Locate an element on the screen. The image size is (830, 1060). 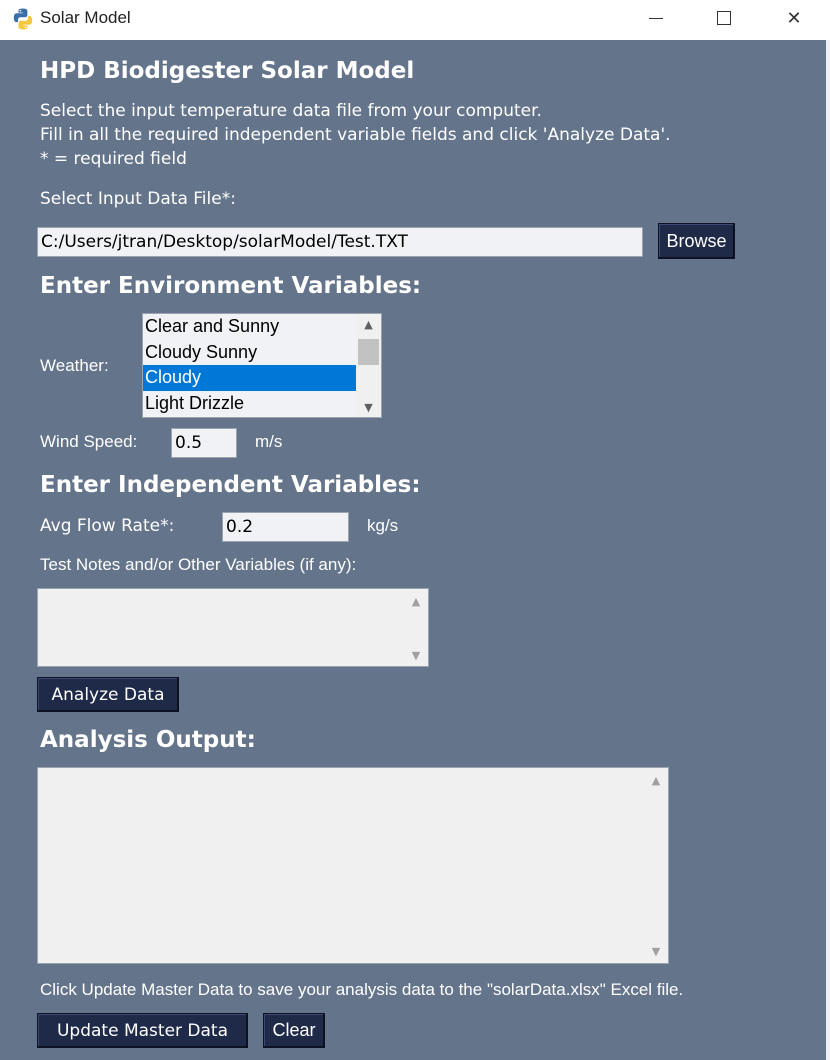
independent-heading: Enter Independent Variables: is located at coordinates (230, 485).